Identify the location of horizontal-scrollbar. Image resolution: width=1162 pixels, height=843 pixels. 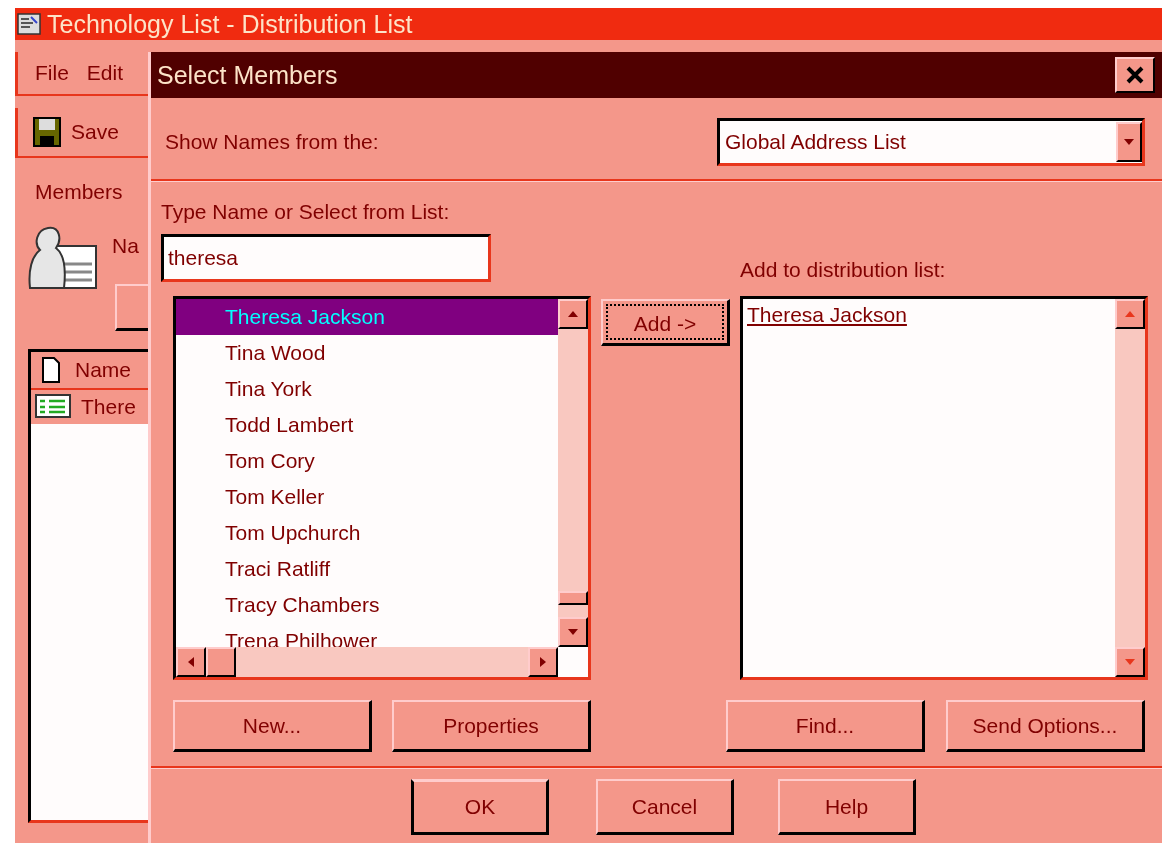
(367, 662).